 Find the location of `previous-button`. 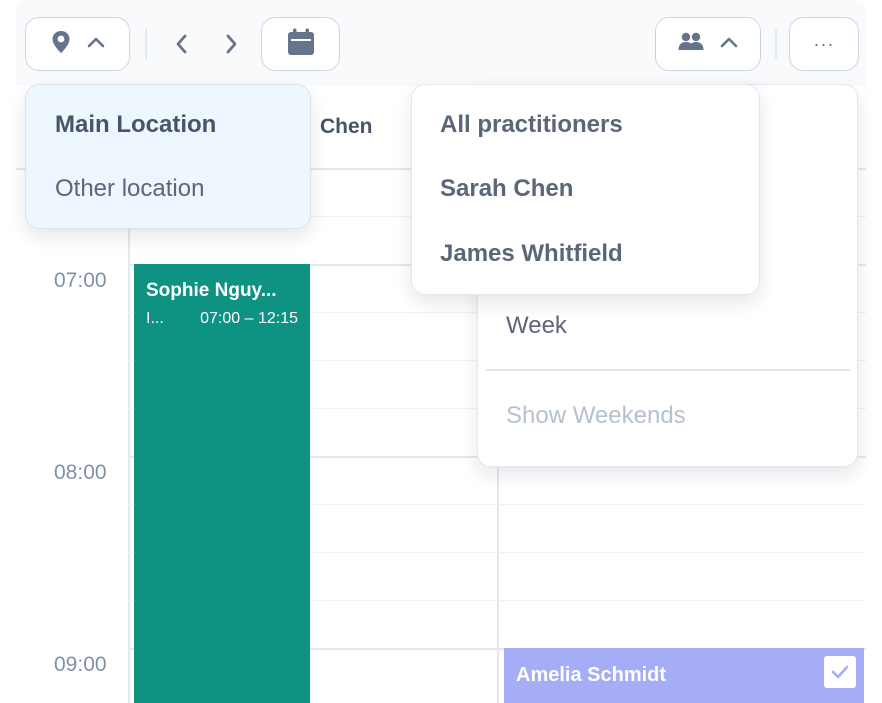

previous-button is located at coordinates (181, 44).